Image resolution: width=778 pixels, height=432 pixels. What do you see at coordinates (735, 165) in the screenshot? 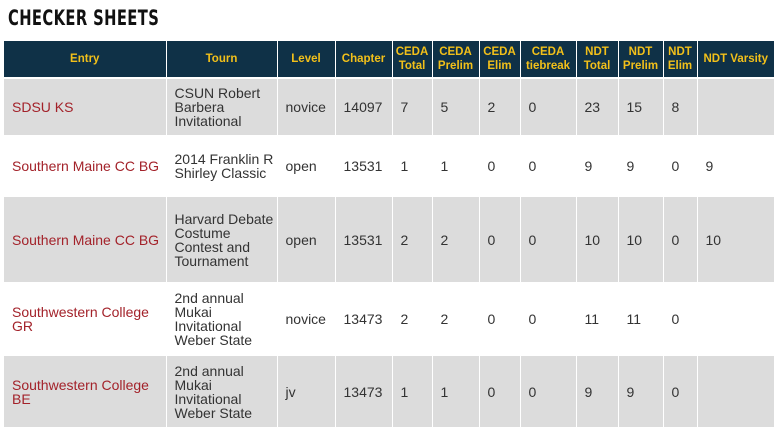
I see `ndt-varsity-cell: 9` at bounding box center [735, 165].